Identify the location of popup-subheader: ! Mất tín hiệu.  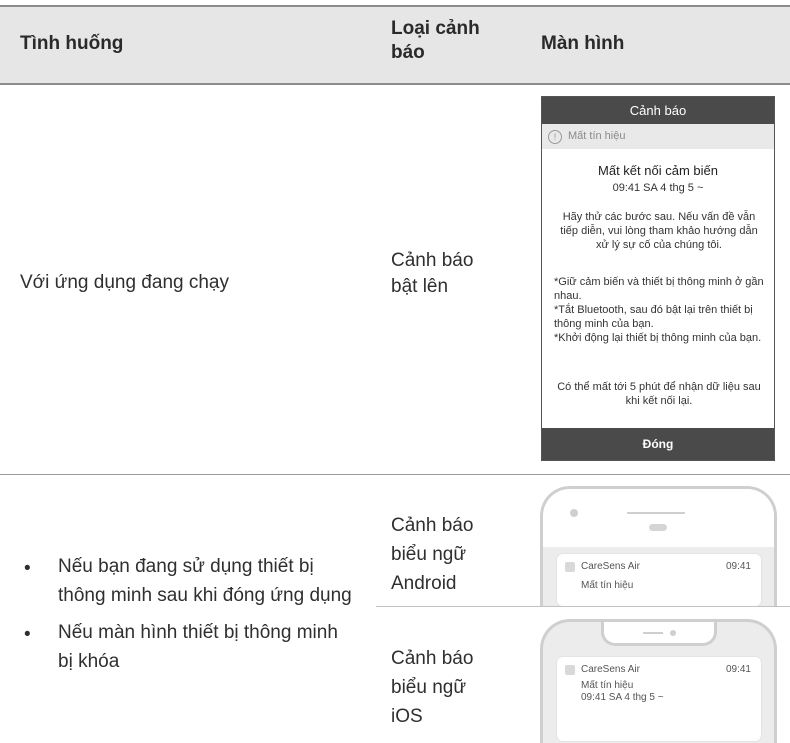
(658, 136).